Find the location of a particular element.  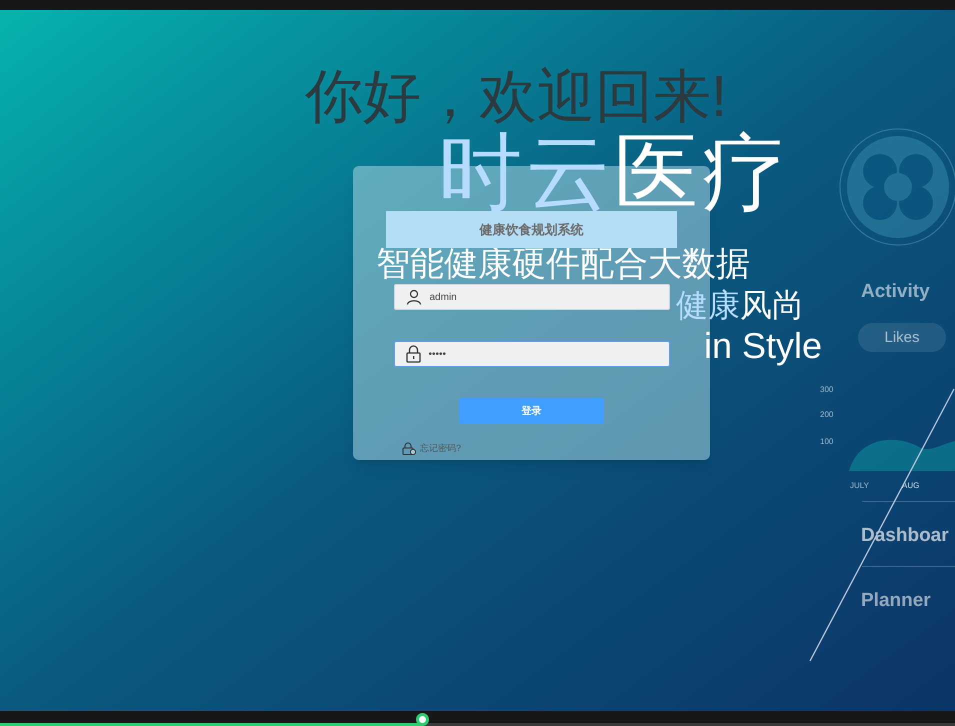

username-field: admin is located at coordinates (532, 297).